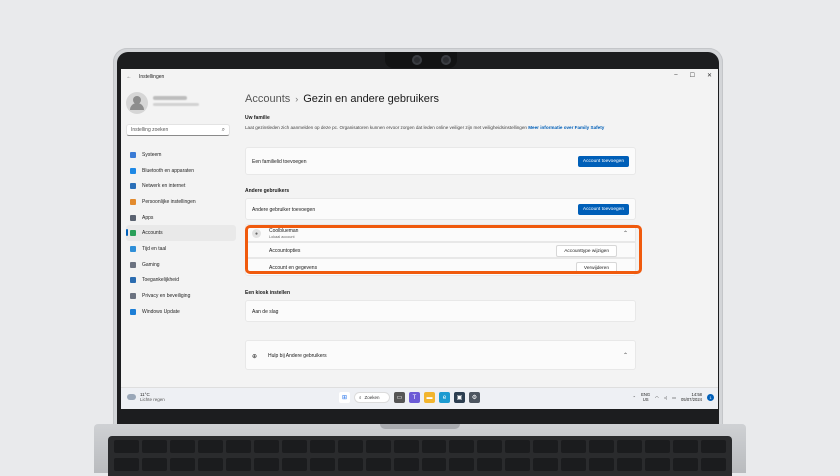 The width and height of the screenshot is (840, 476). I want to click on weather-widget: 11°C Lichte regen, so click(146, 397).